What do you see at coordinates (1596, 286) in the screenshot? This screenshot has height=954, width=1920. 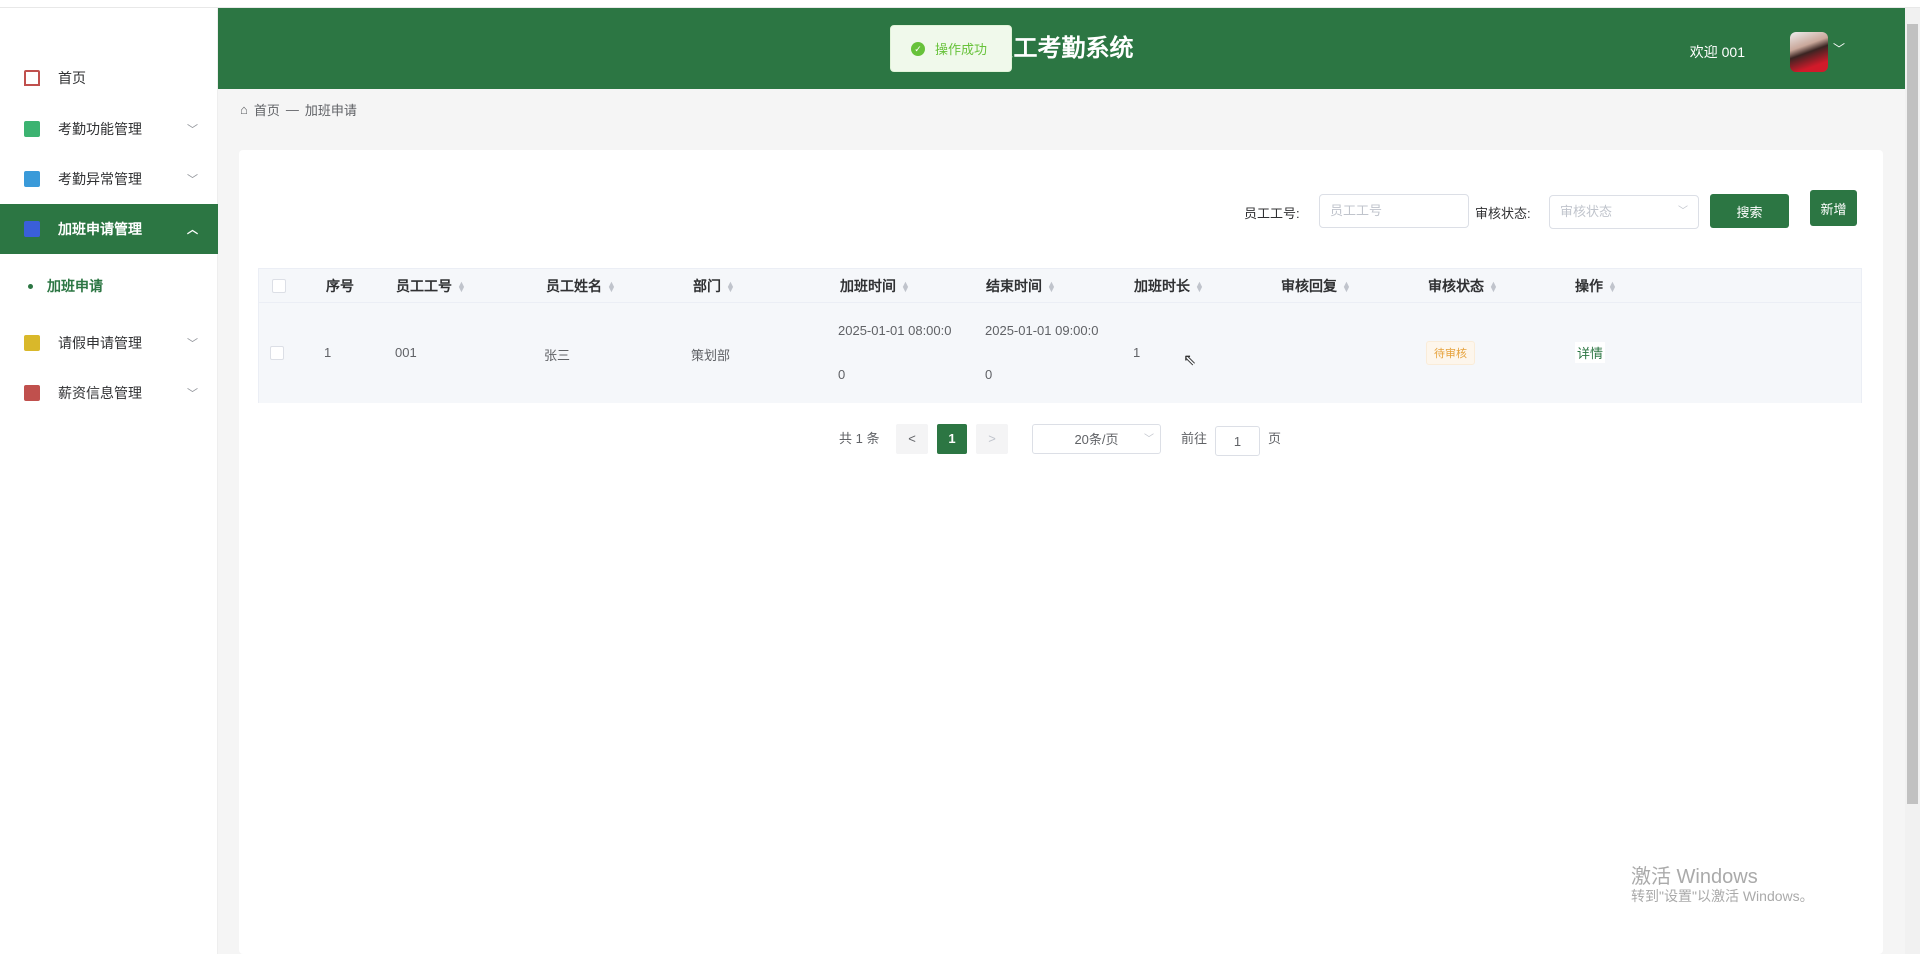 I see `column-header-sortable: 操作 ▲ ▼` at bounding box center [1596, 286].